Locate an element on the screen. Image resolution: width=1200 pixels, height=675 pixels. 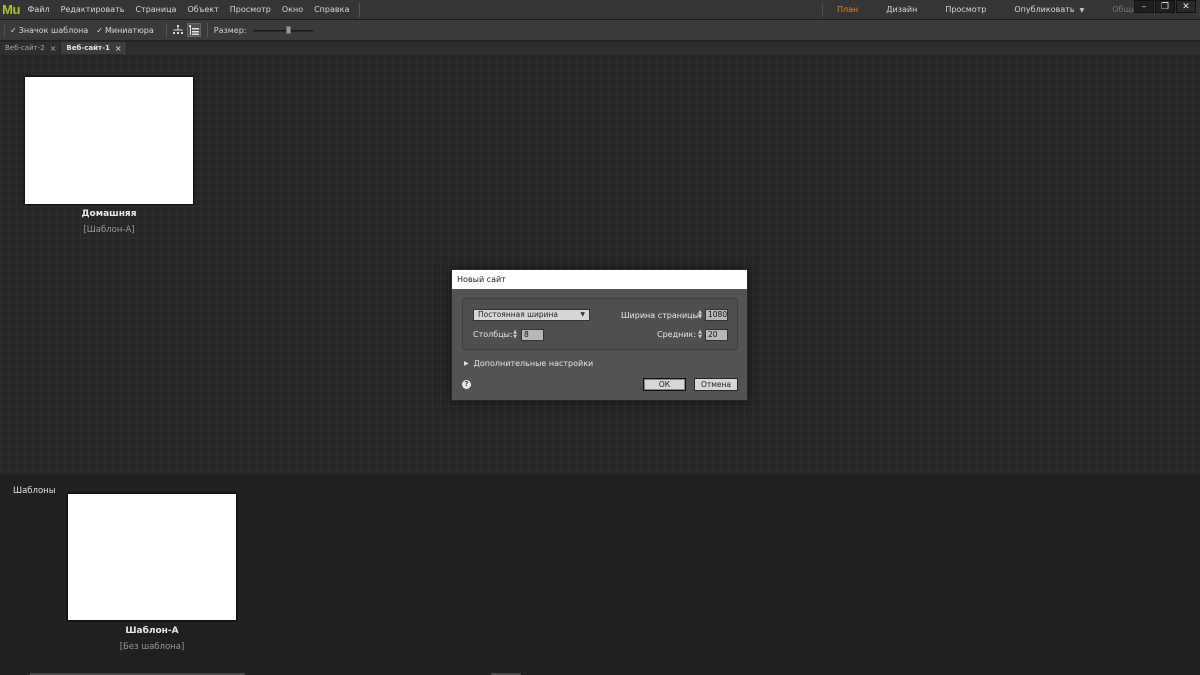
tab-label: Веб-сайт-1 is located at coordinates (88, 48).